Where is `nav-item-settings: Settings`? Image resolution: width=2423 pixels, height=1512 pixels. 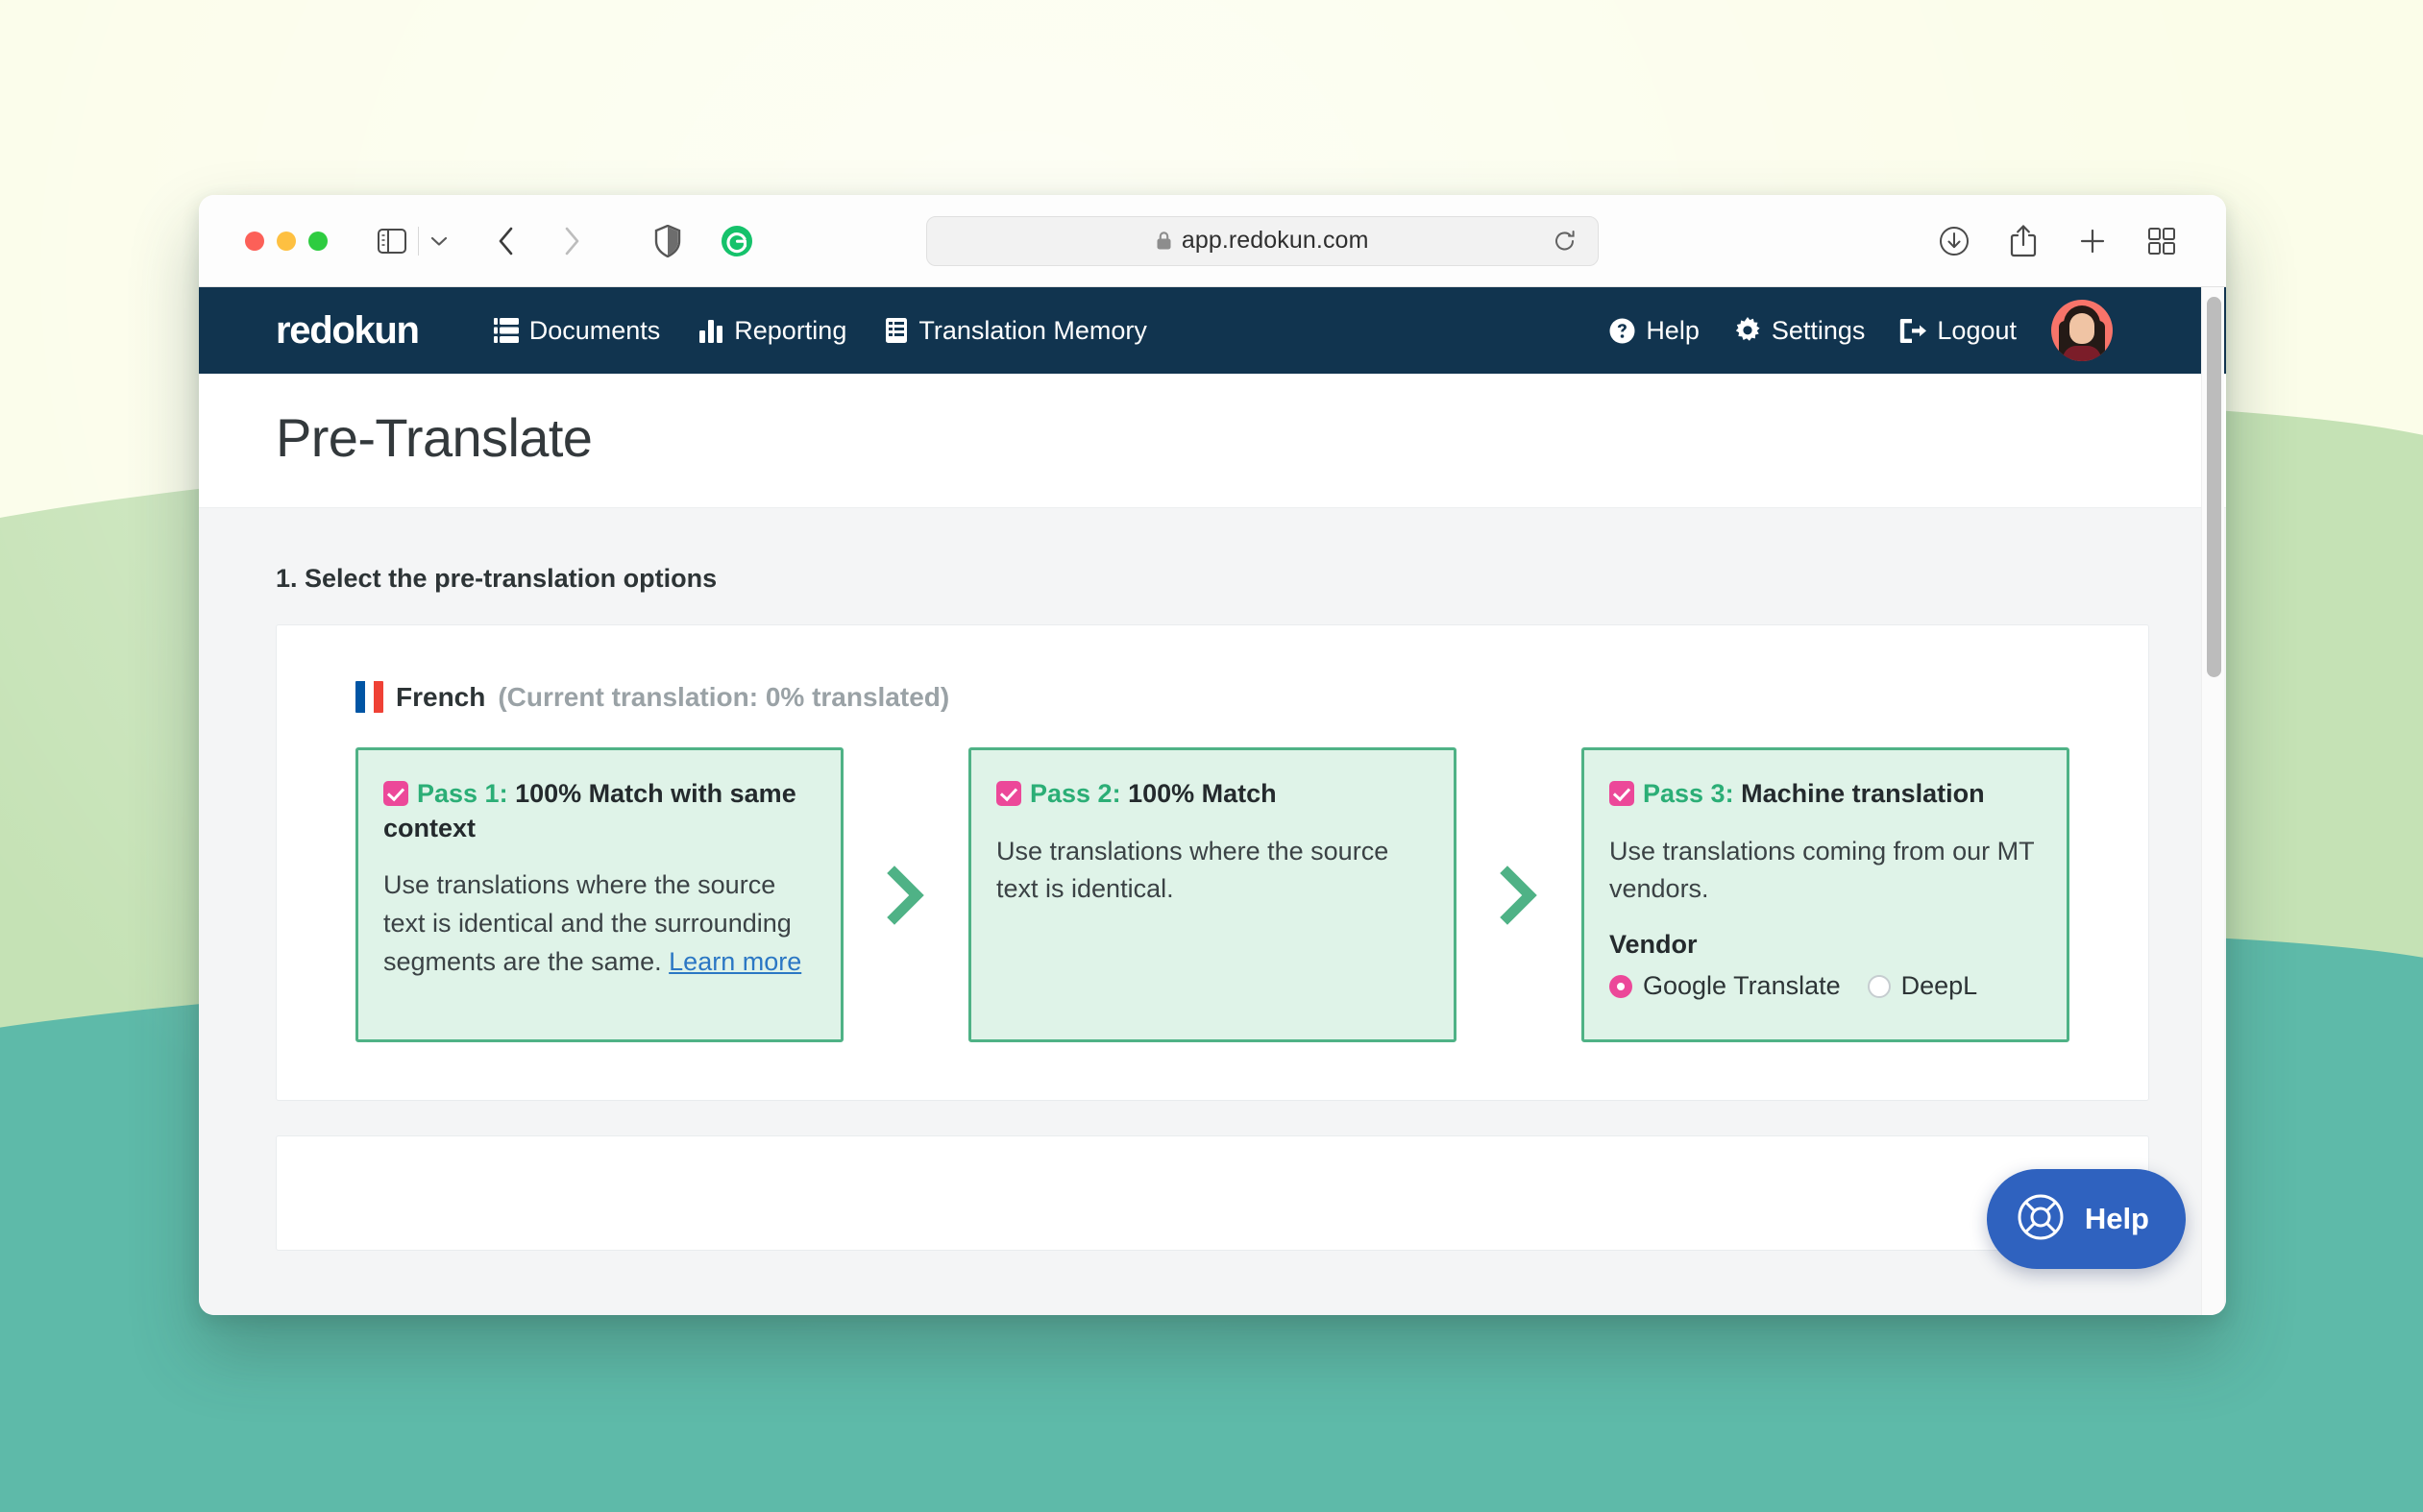 nav-item-settings: Settings is located at coordinates (1800, 330).